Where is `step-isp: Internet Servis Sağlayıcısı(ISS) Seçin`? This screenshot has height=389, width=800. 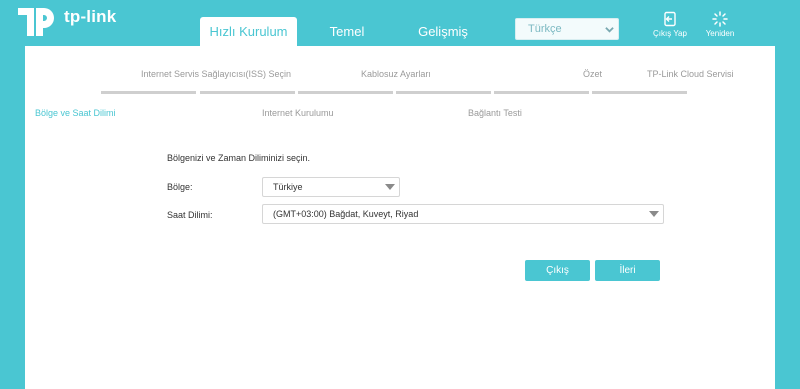 step-isp: Internet Servis Sağlayıcısı(ISS) Seçin is located at coordinates (216, 74).